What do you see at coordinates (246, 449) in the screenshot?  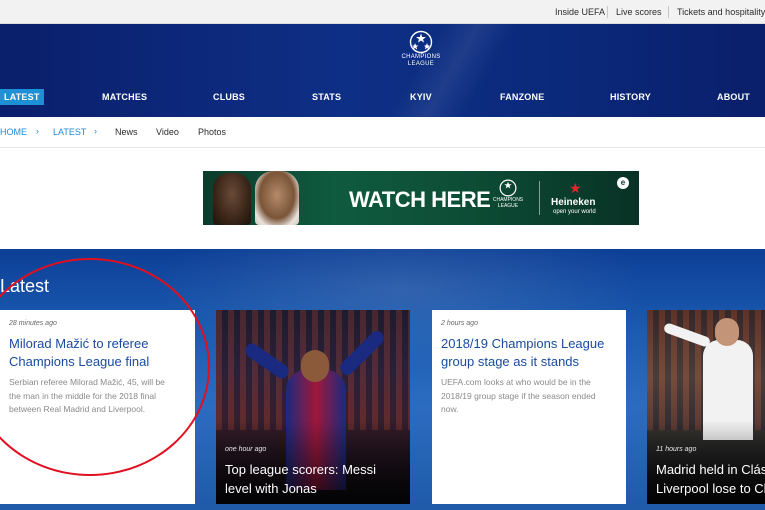 I see `card-timestamp: one hour ago` at bounding box center [246, 449].